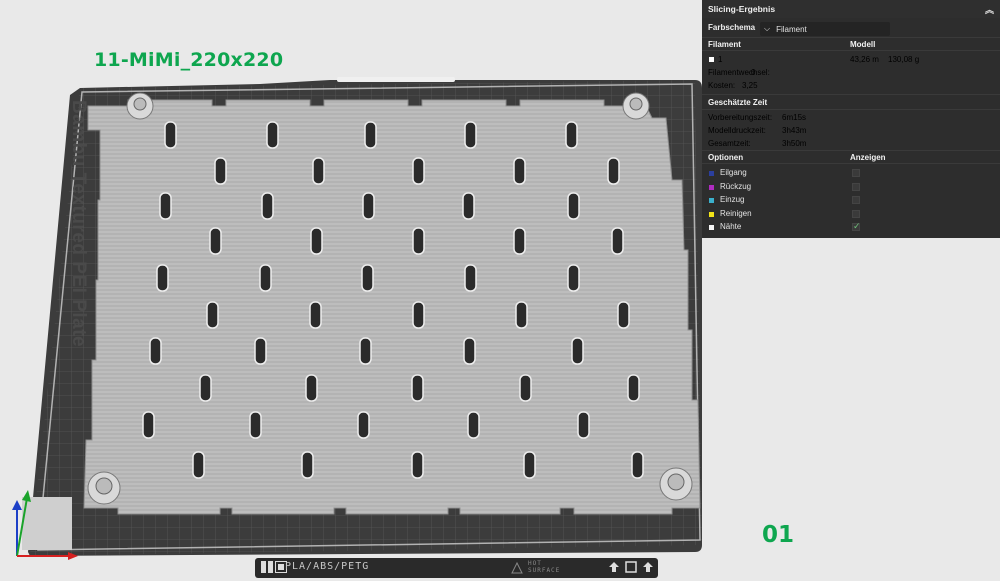 This screenshot has width=1000, height=581. What do you see at coordinates (750, 85) in the screenshot?
I see `cost-value: 3,25` at bounding box center [750, 85].